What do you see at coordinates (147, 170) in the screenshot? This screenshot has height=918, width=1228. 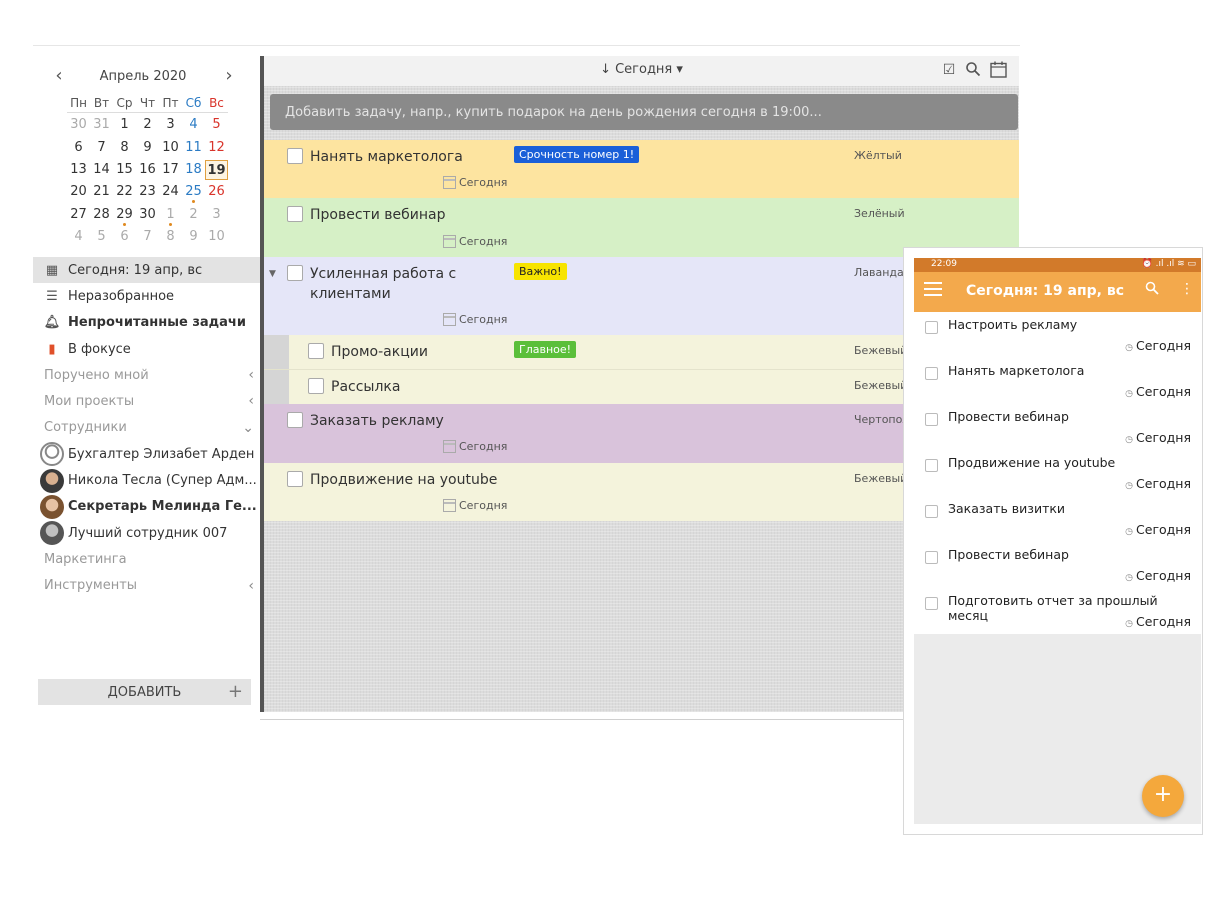 I see `calendar-day: 16` at bounding box center [147, 170].